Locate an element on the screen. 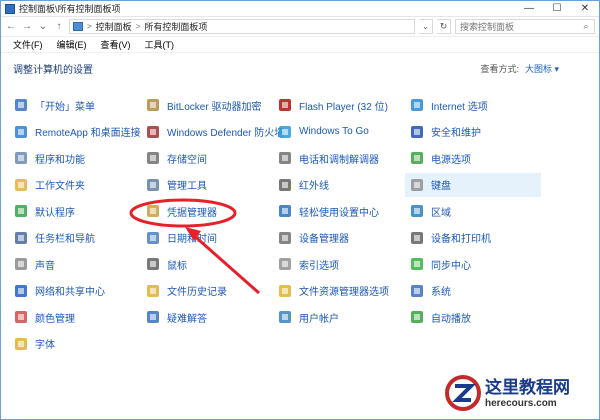  control-panel-item: 日期和时间 is located at coordinates (205, 238).